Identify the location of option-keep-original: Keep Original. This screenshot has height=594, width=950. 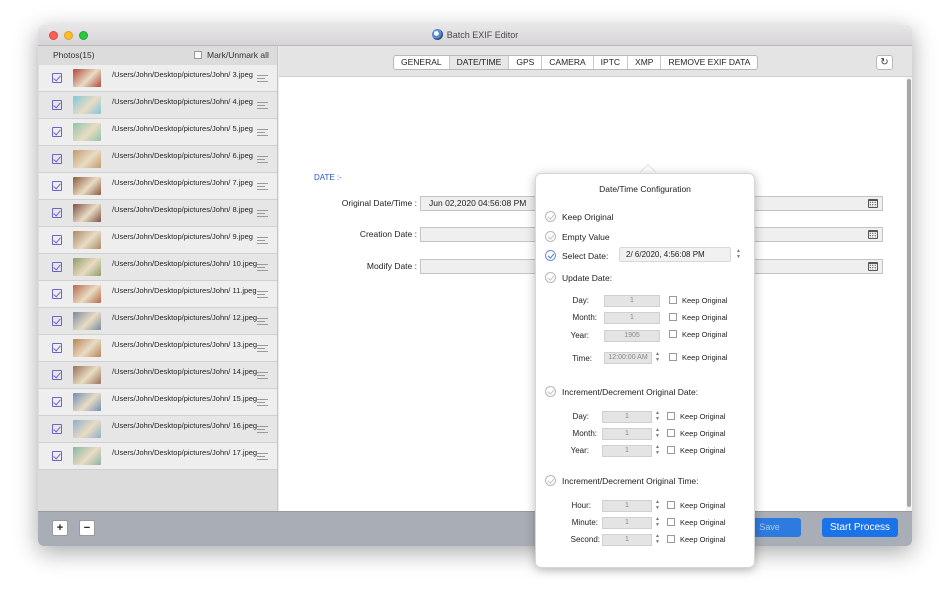
(579, 216).